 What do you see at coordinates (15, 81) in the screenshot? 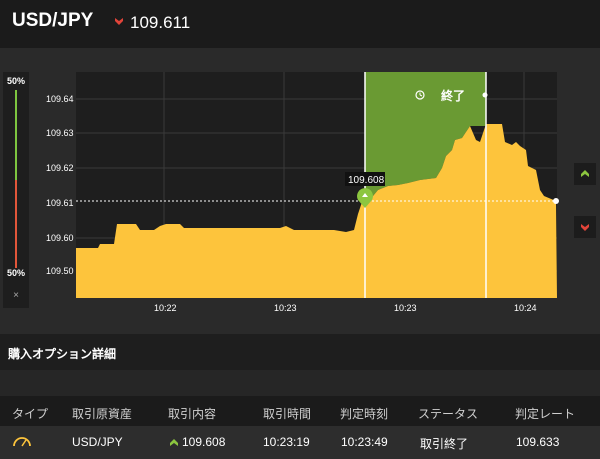
I see `gauge-top-label: 50%` at bounding box center [15, 81].